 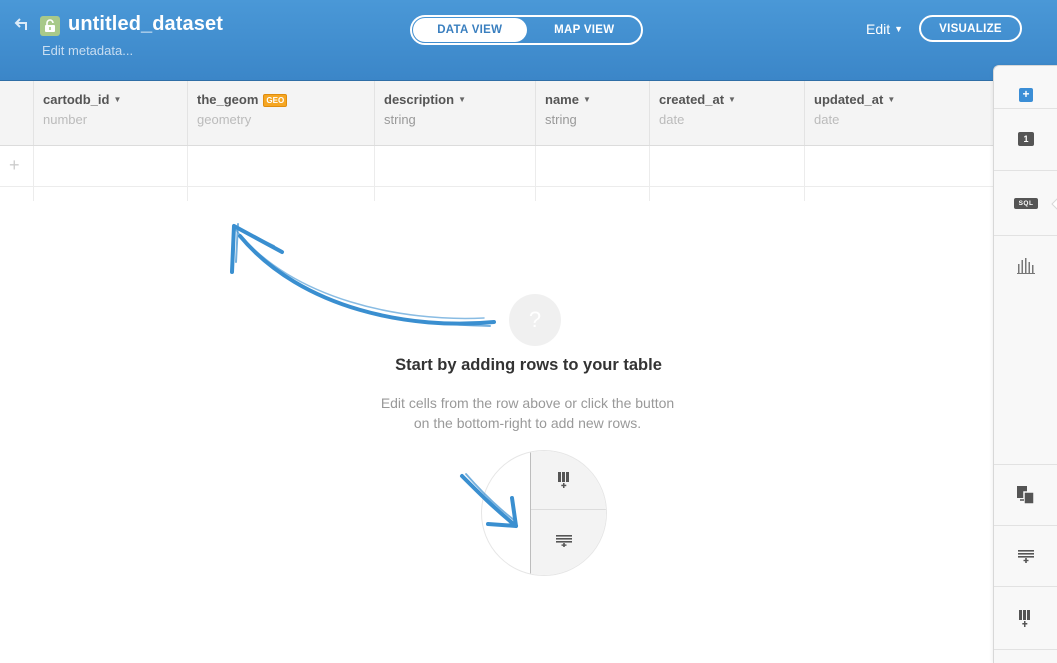 I want to click on empty-state-title: Start by adding rows to your table, so click(x=528, y=365).